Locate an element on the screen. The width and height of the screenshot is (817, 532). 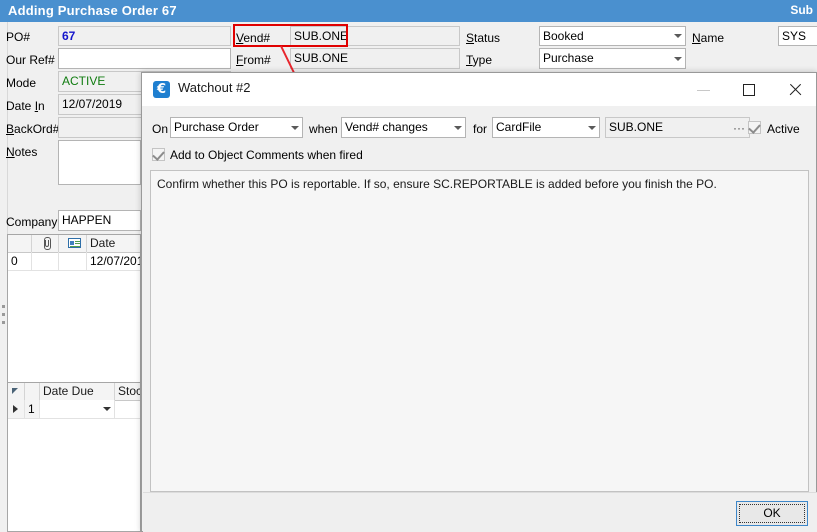
cell-note is located at coordinates (73, 261).